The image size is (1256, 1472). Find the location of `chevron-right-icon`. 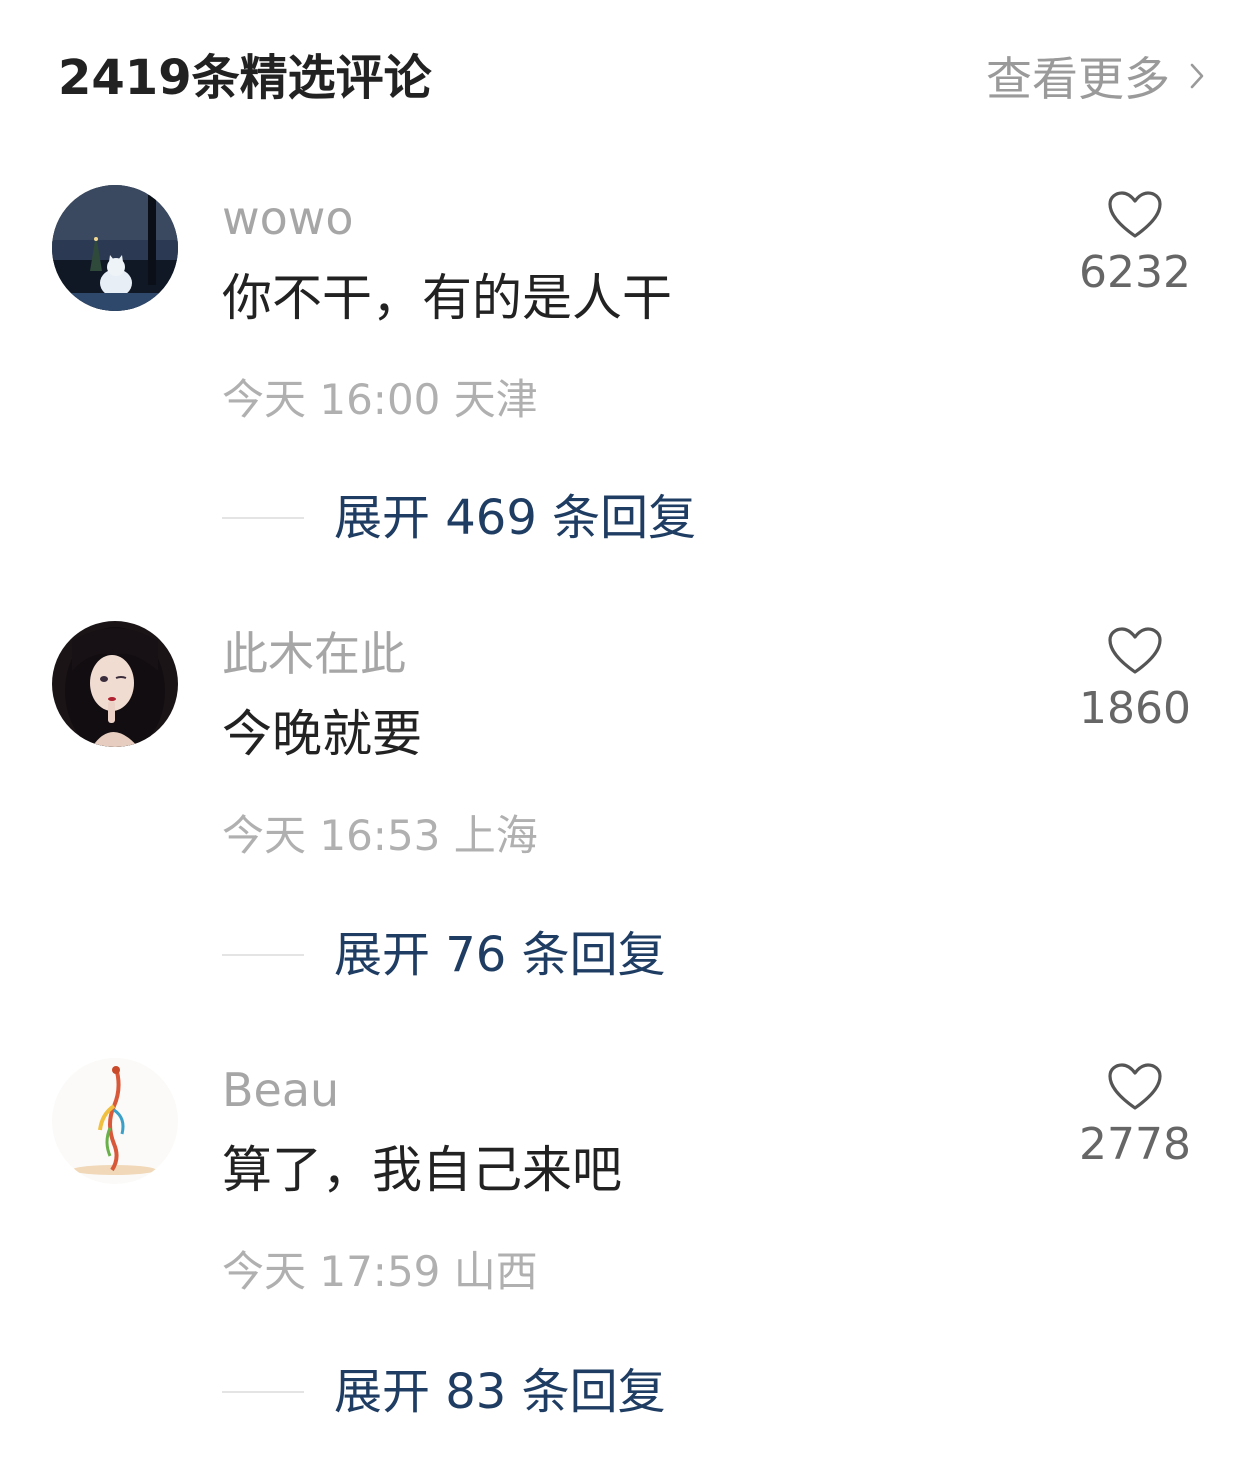

chevron-right-icon is located at coordinates (1197, 76).